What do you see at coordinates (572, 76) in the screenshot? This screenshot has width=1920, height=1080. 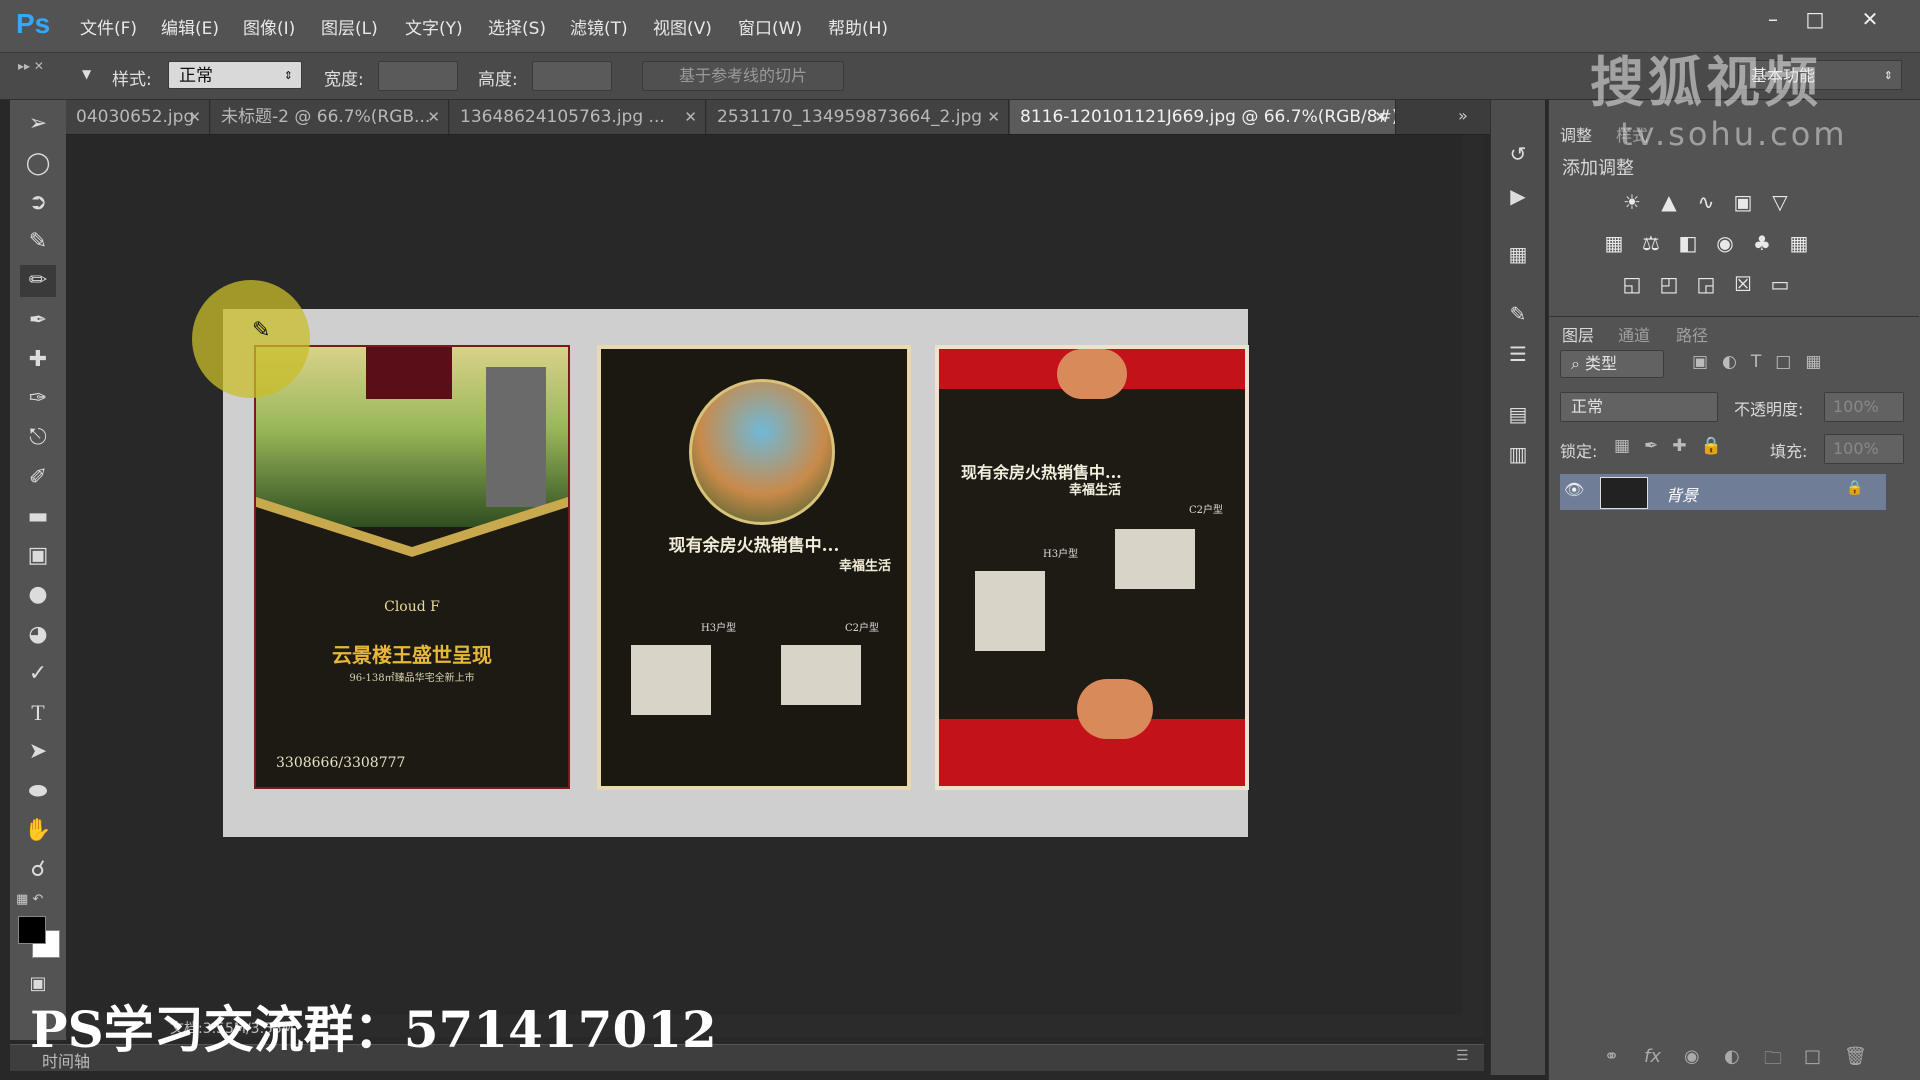 I see `height-input` at bounding box center [572, 76].